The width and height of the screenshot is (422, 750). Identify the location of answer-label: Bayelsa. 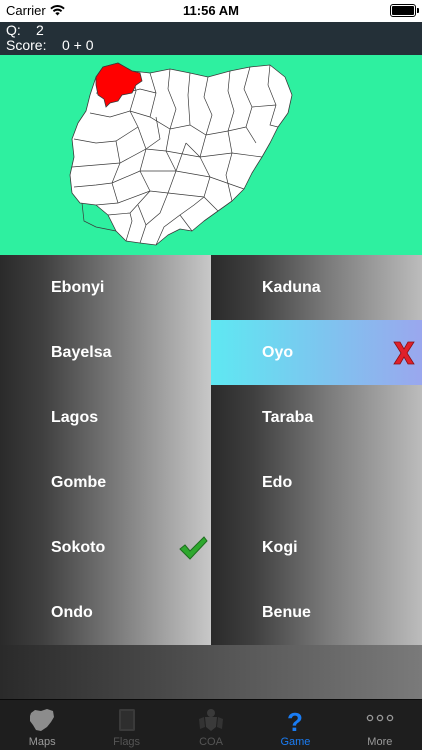
(81, 352).